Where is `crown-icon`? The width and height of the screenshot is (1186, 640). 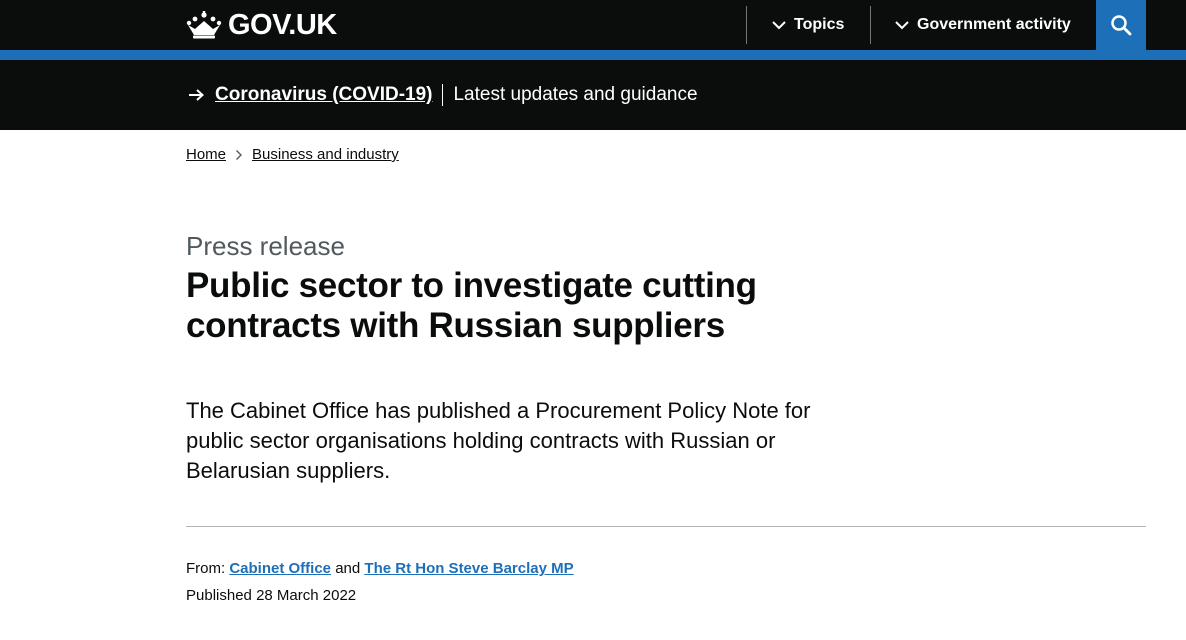 crown-icon is located at coordinates (204, 25).